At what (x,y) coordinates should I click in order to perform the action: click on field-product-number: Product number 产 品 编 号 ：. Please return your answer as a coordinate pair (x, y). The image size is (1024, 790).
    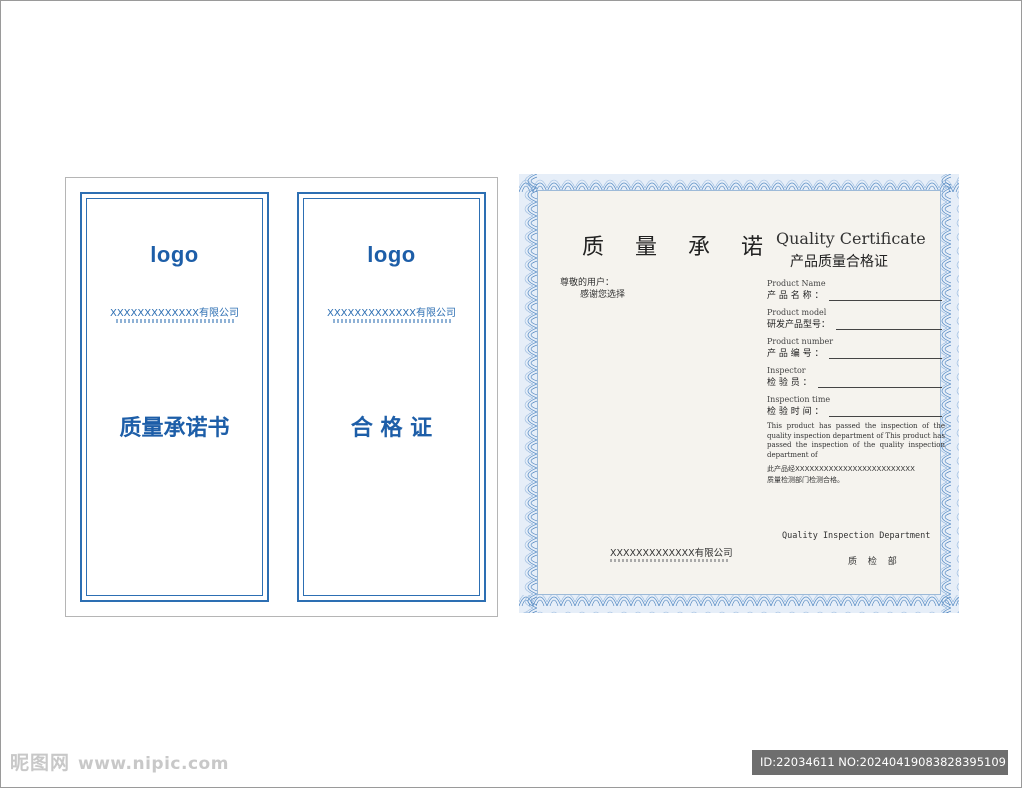
    Looking at the image, I should click on (854, 348).